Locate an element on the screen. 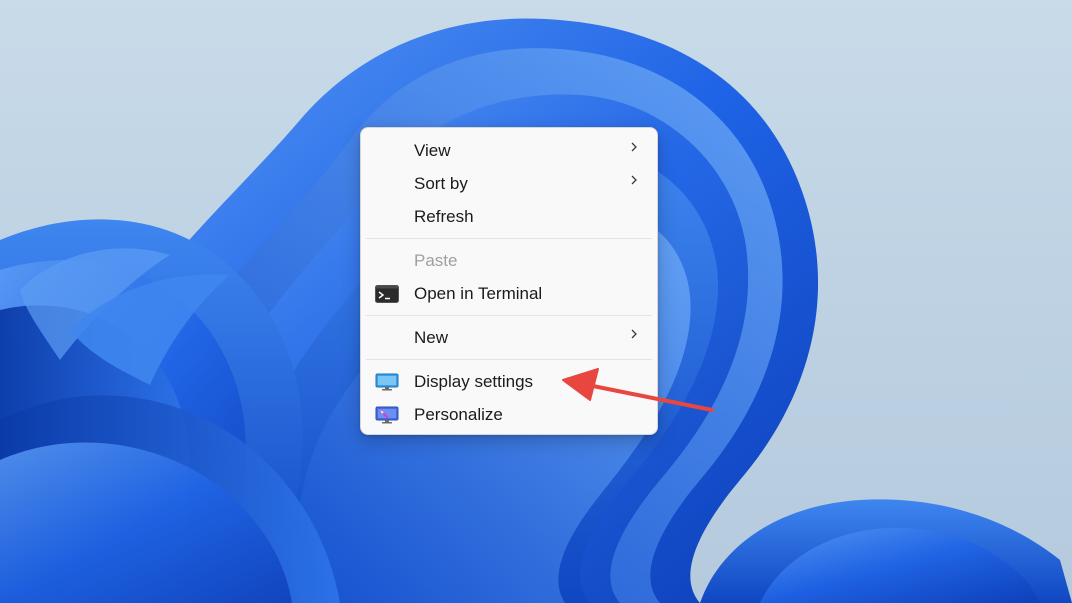  menu-item-personalize: Personalize is located at coordinates (509, 414).